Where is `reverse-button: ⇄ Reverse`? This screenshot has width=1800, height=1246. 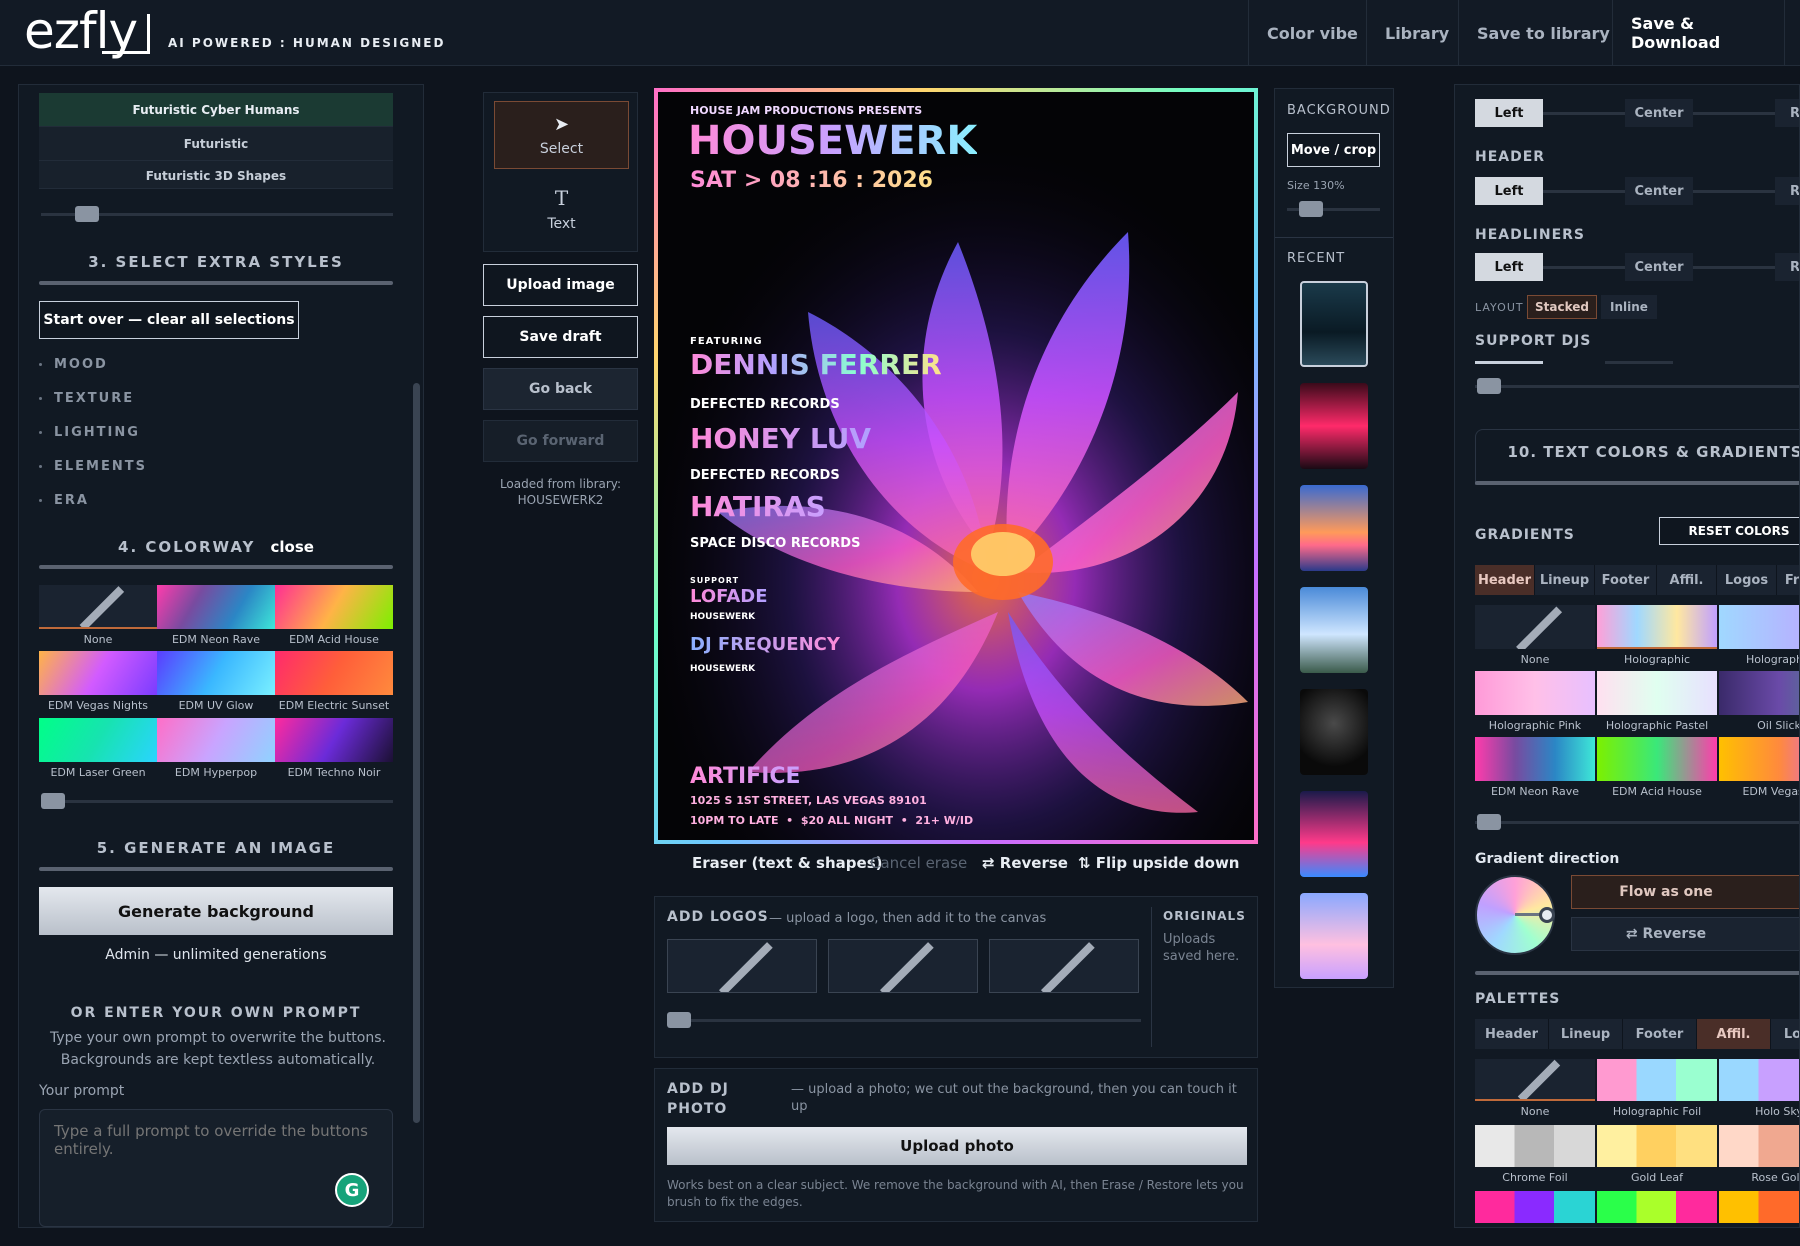 reverse-button: ⇄ Reverse is located at coordinates (1025, 863).